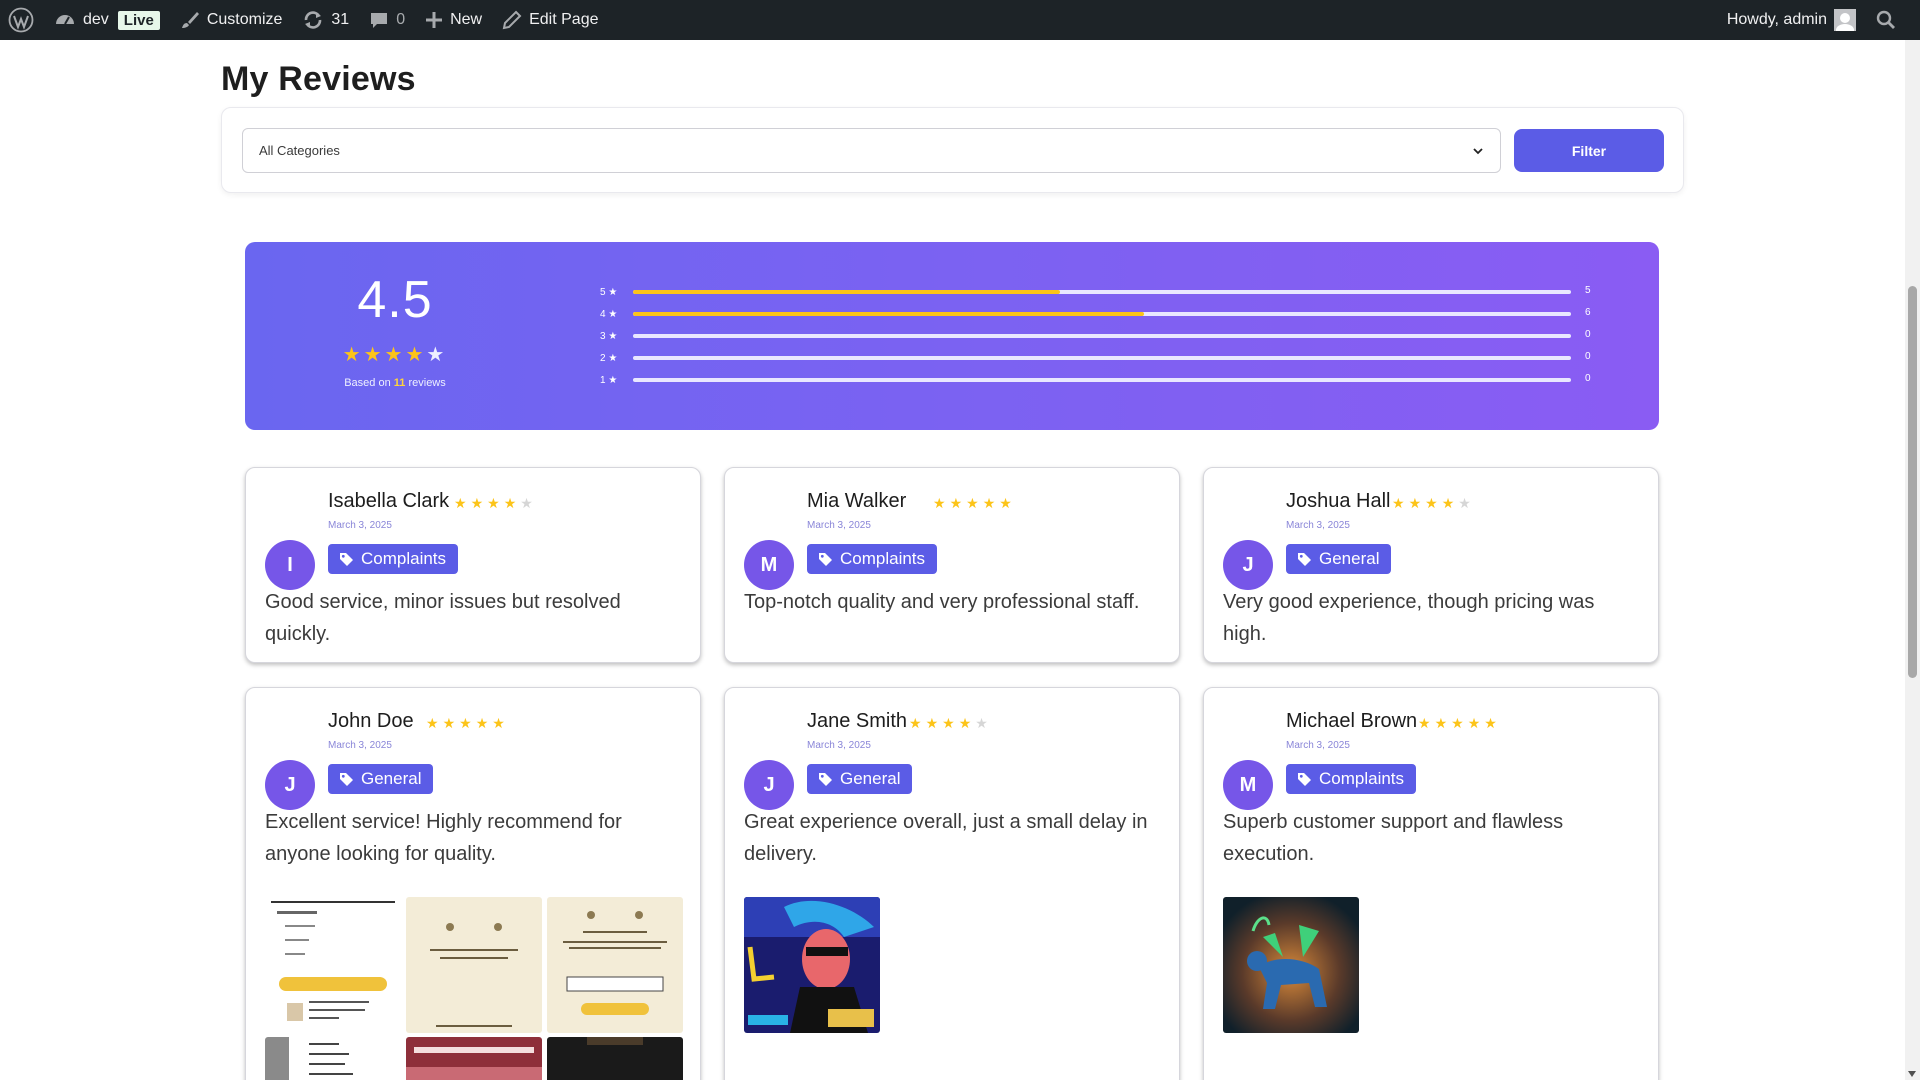  What do you see at coordinates (609, 336) in the screenshot?
I see `distribution-label: 3 ★` at bounding box center [609, 336].